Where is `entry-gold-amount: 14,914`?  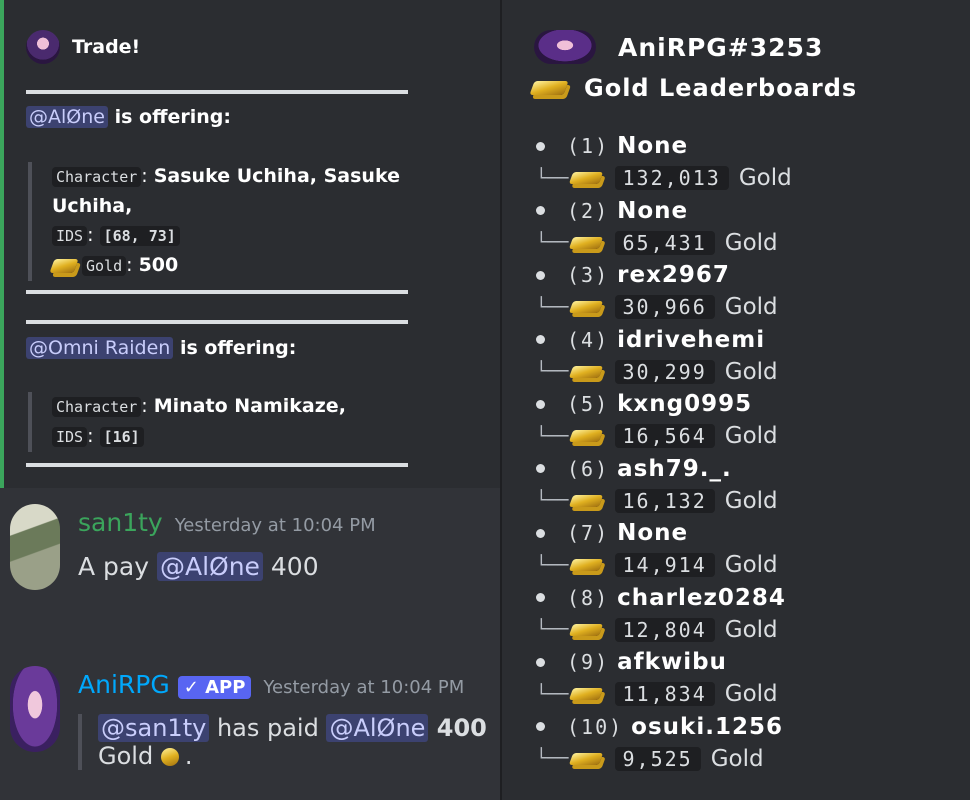
entry-gold-amount: 14,914 is located at coordinates (664, 565).